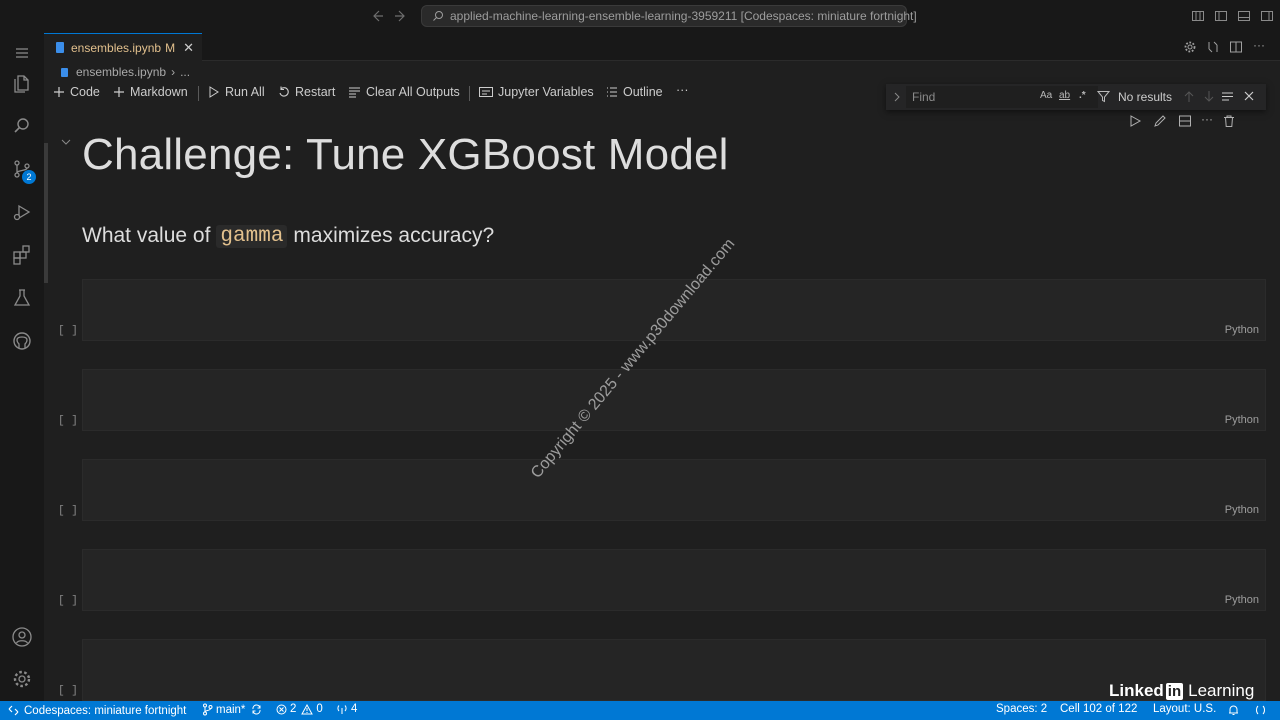 Image resolution: width=1280 pixels, height=720 pixels. What do you see at coordinates (245, 92) in the screenshot?
I see `run-all-label: Run All` at bounding box center [245, 92].